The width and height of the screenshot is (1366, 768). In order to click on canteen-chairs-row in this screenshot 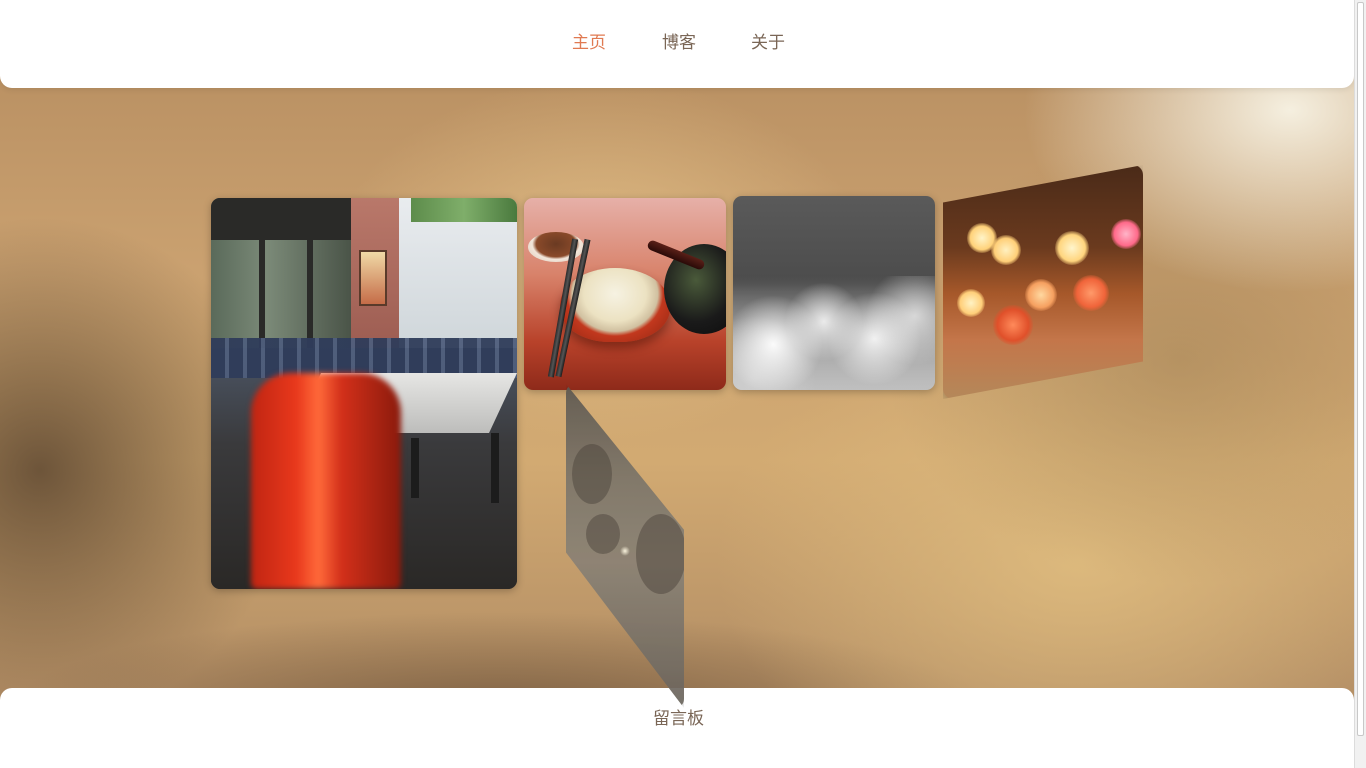, I will do `click(364, 358)`.